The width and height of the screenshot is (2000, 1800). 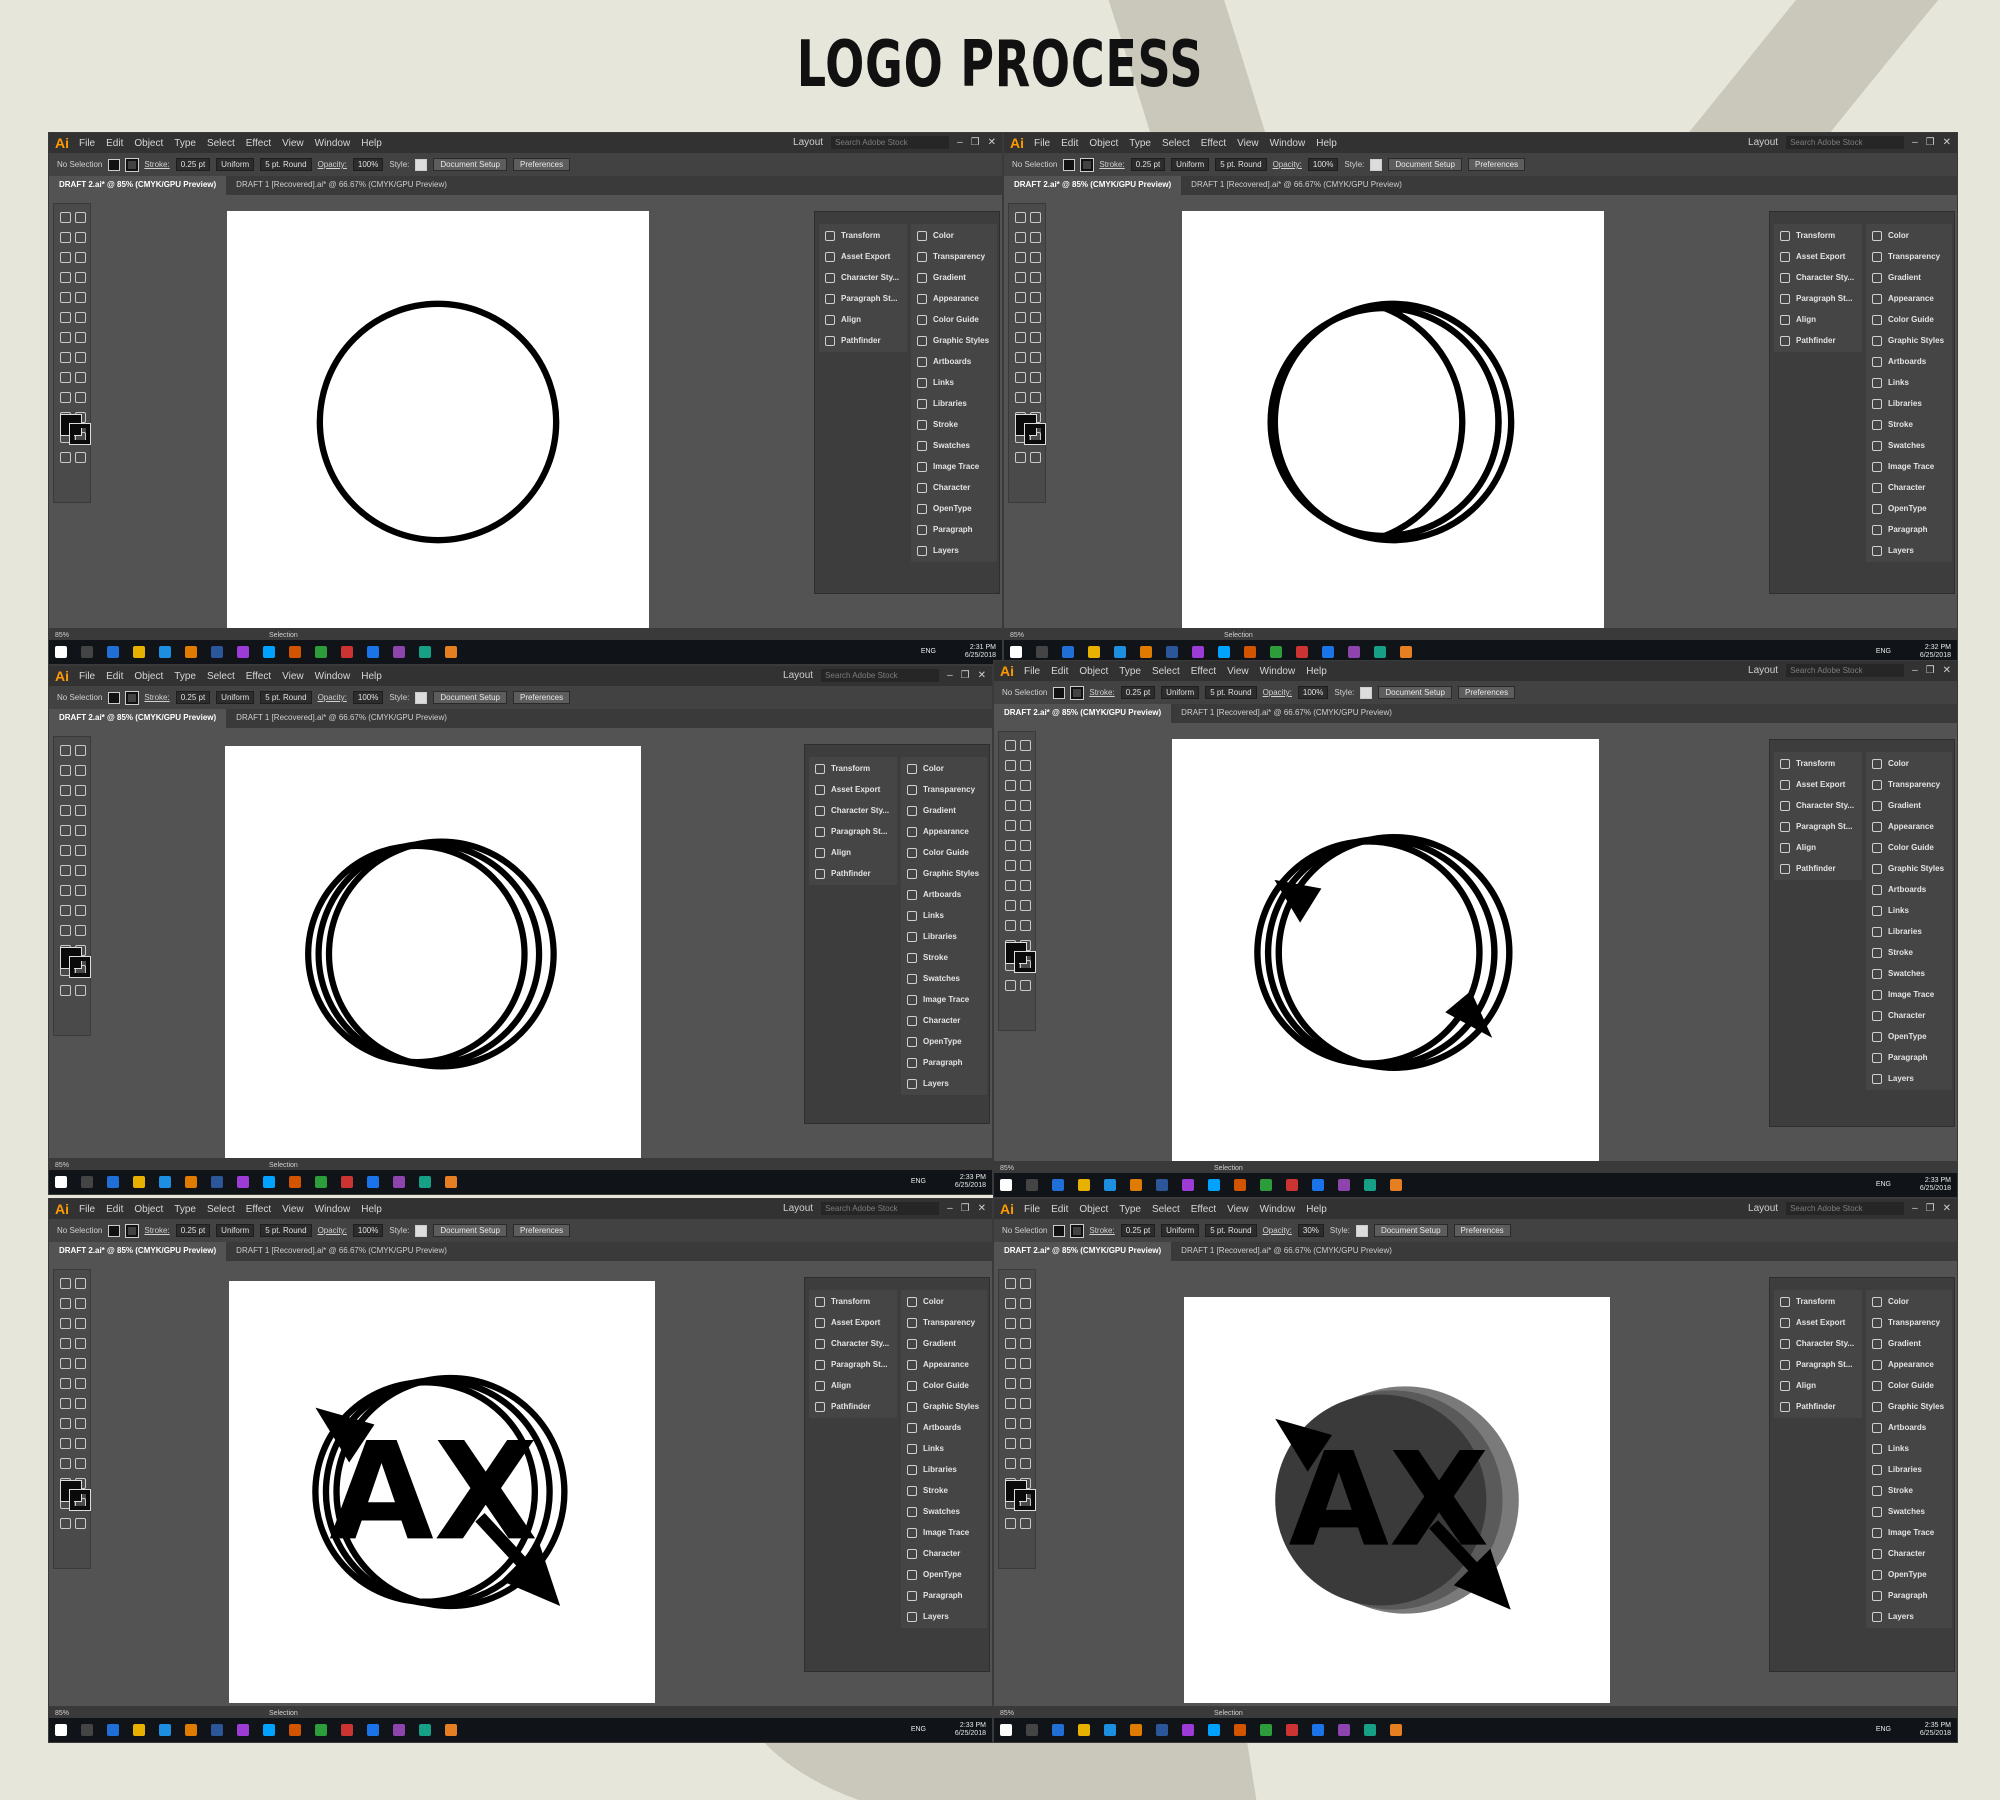 What do you see at coordinates (1148, 164) in the screenshot?
I see `stroke-weight-input: 0.25 pt` at bounding box center [1148, 164].